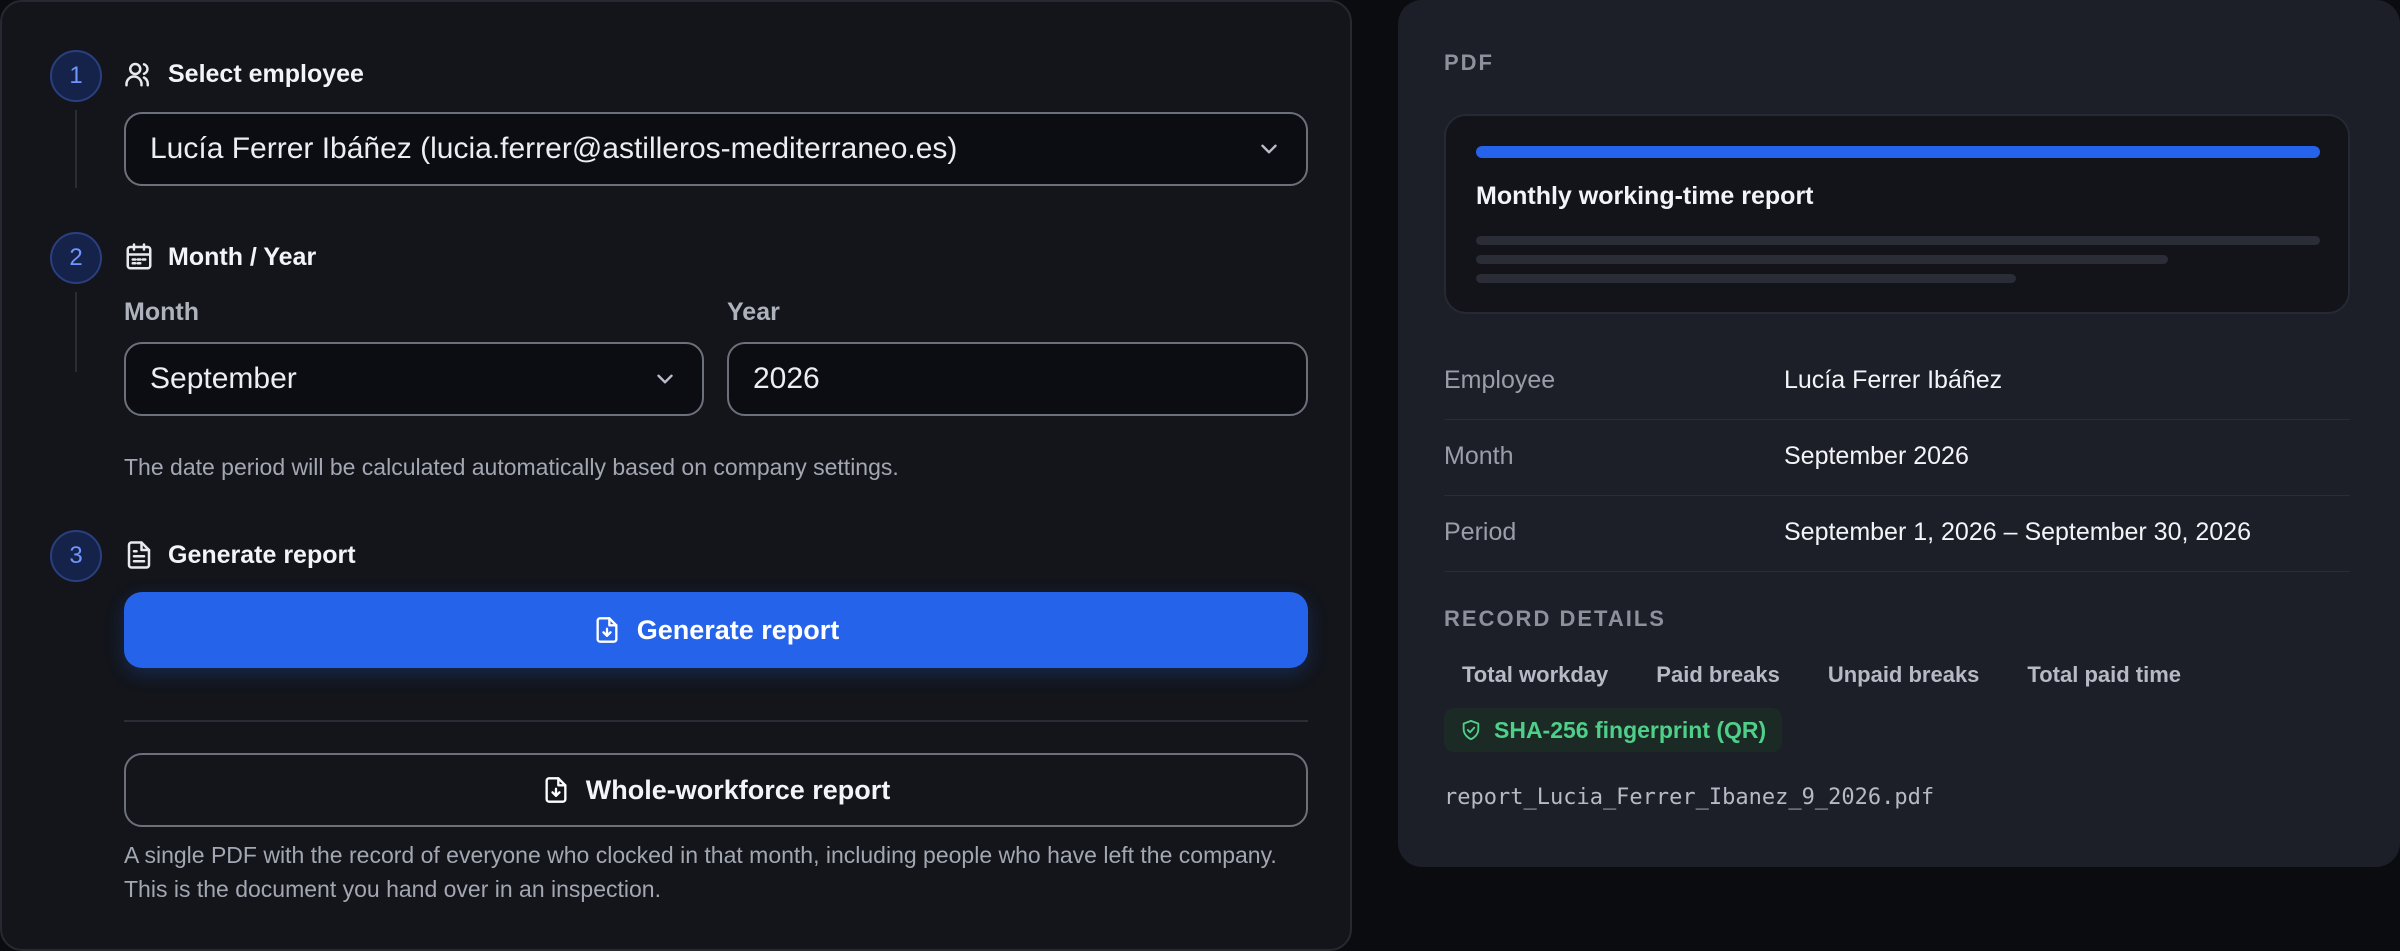  I want to click on year-input: 2026, so click(1017, 379).